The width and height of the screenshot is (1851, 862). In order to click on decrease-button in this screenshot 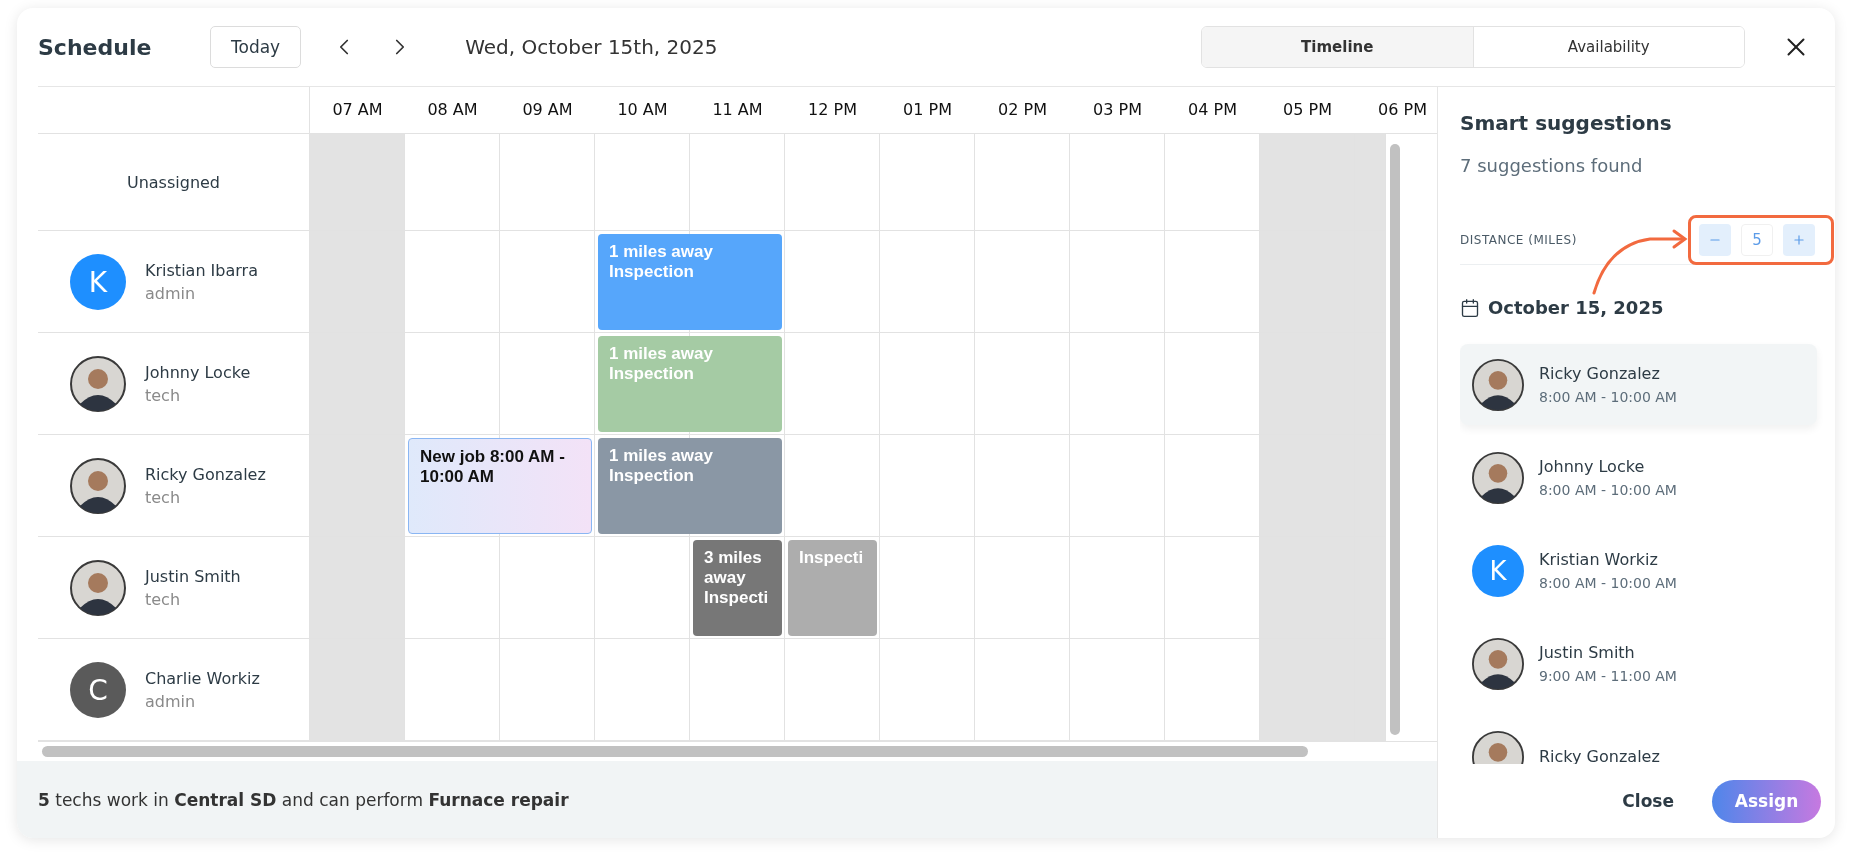, I will do `click(1715, 240)`.